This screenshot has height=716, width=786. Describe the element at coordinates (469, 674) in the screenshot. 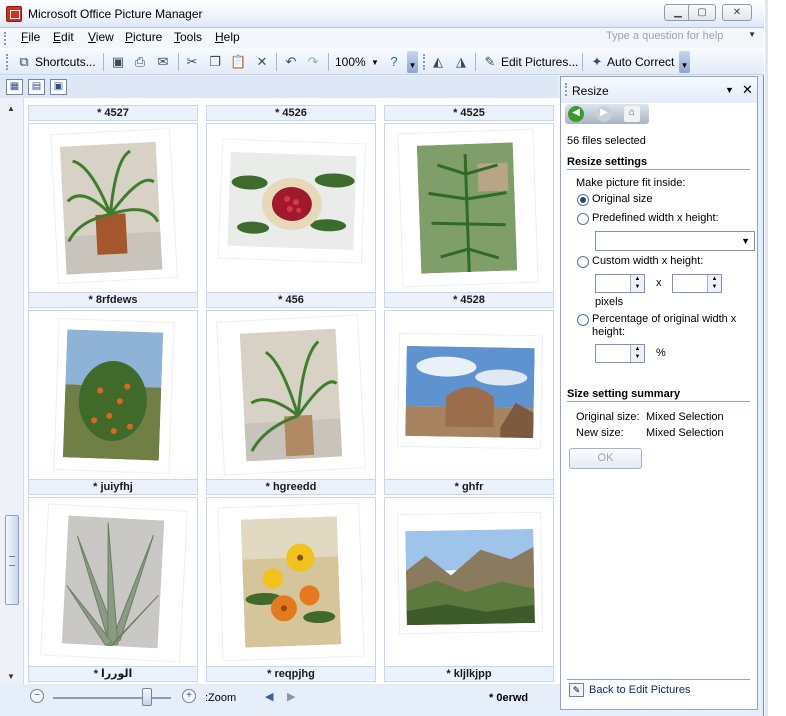

I see `thumbnail-caption: * kljlkjpp` at that location.